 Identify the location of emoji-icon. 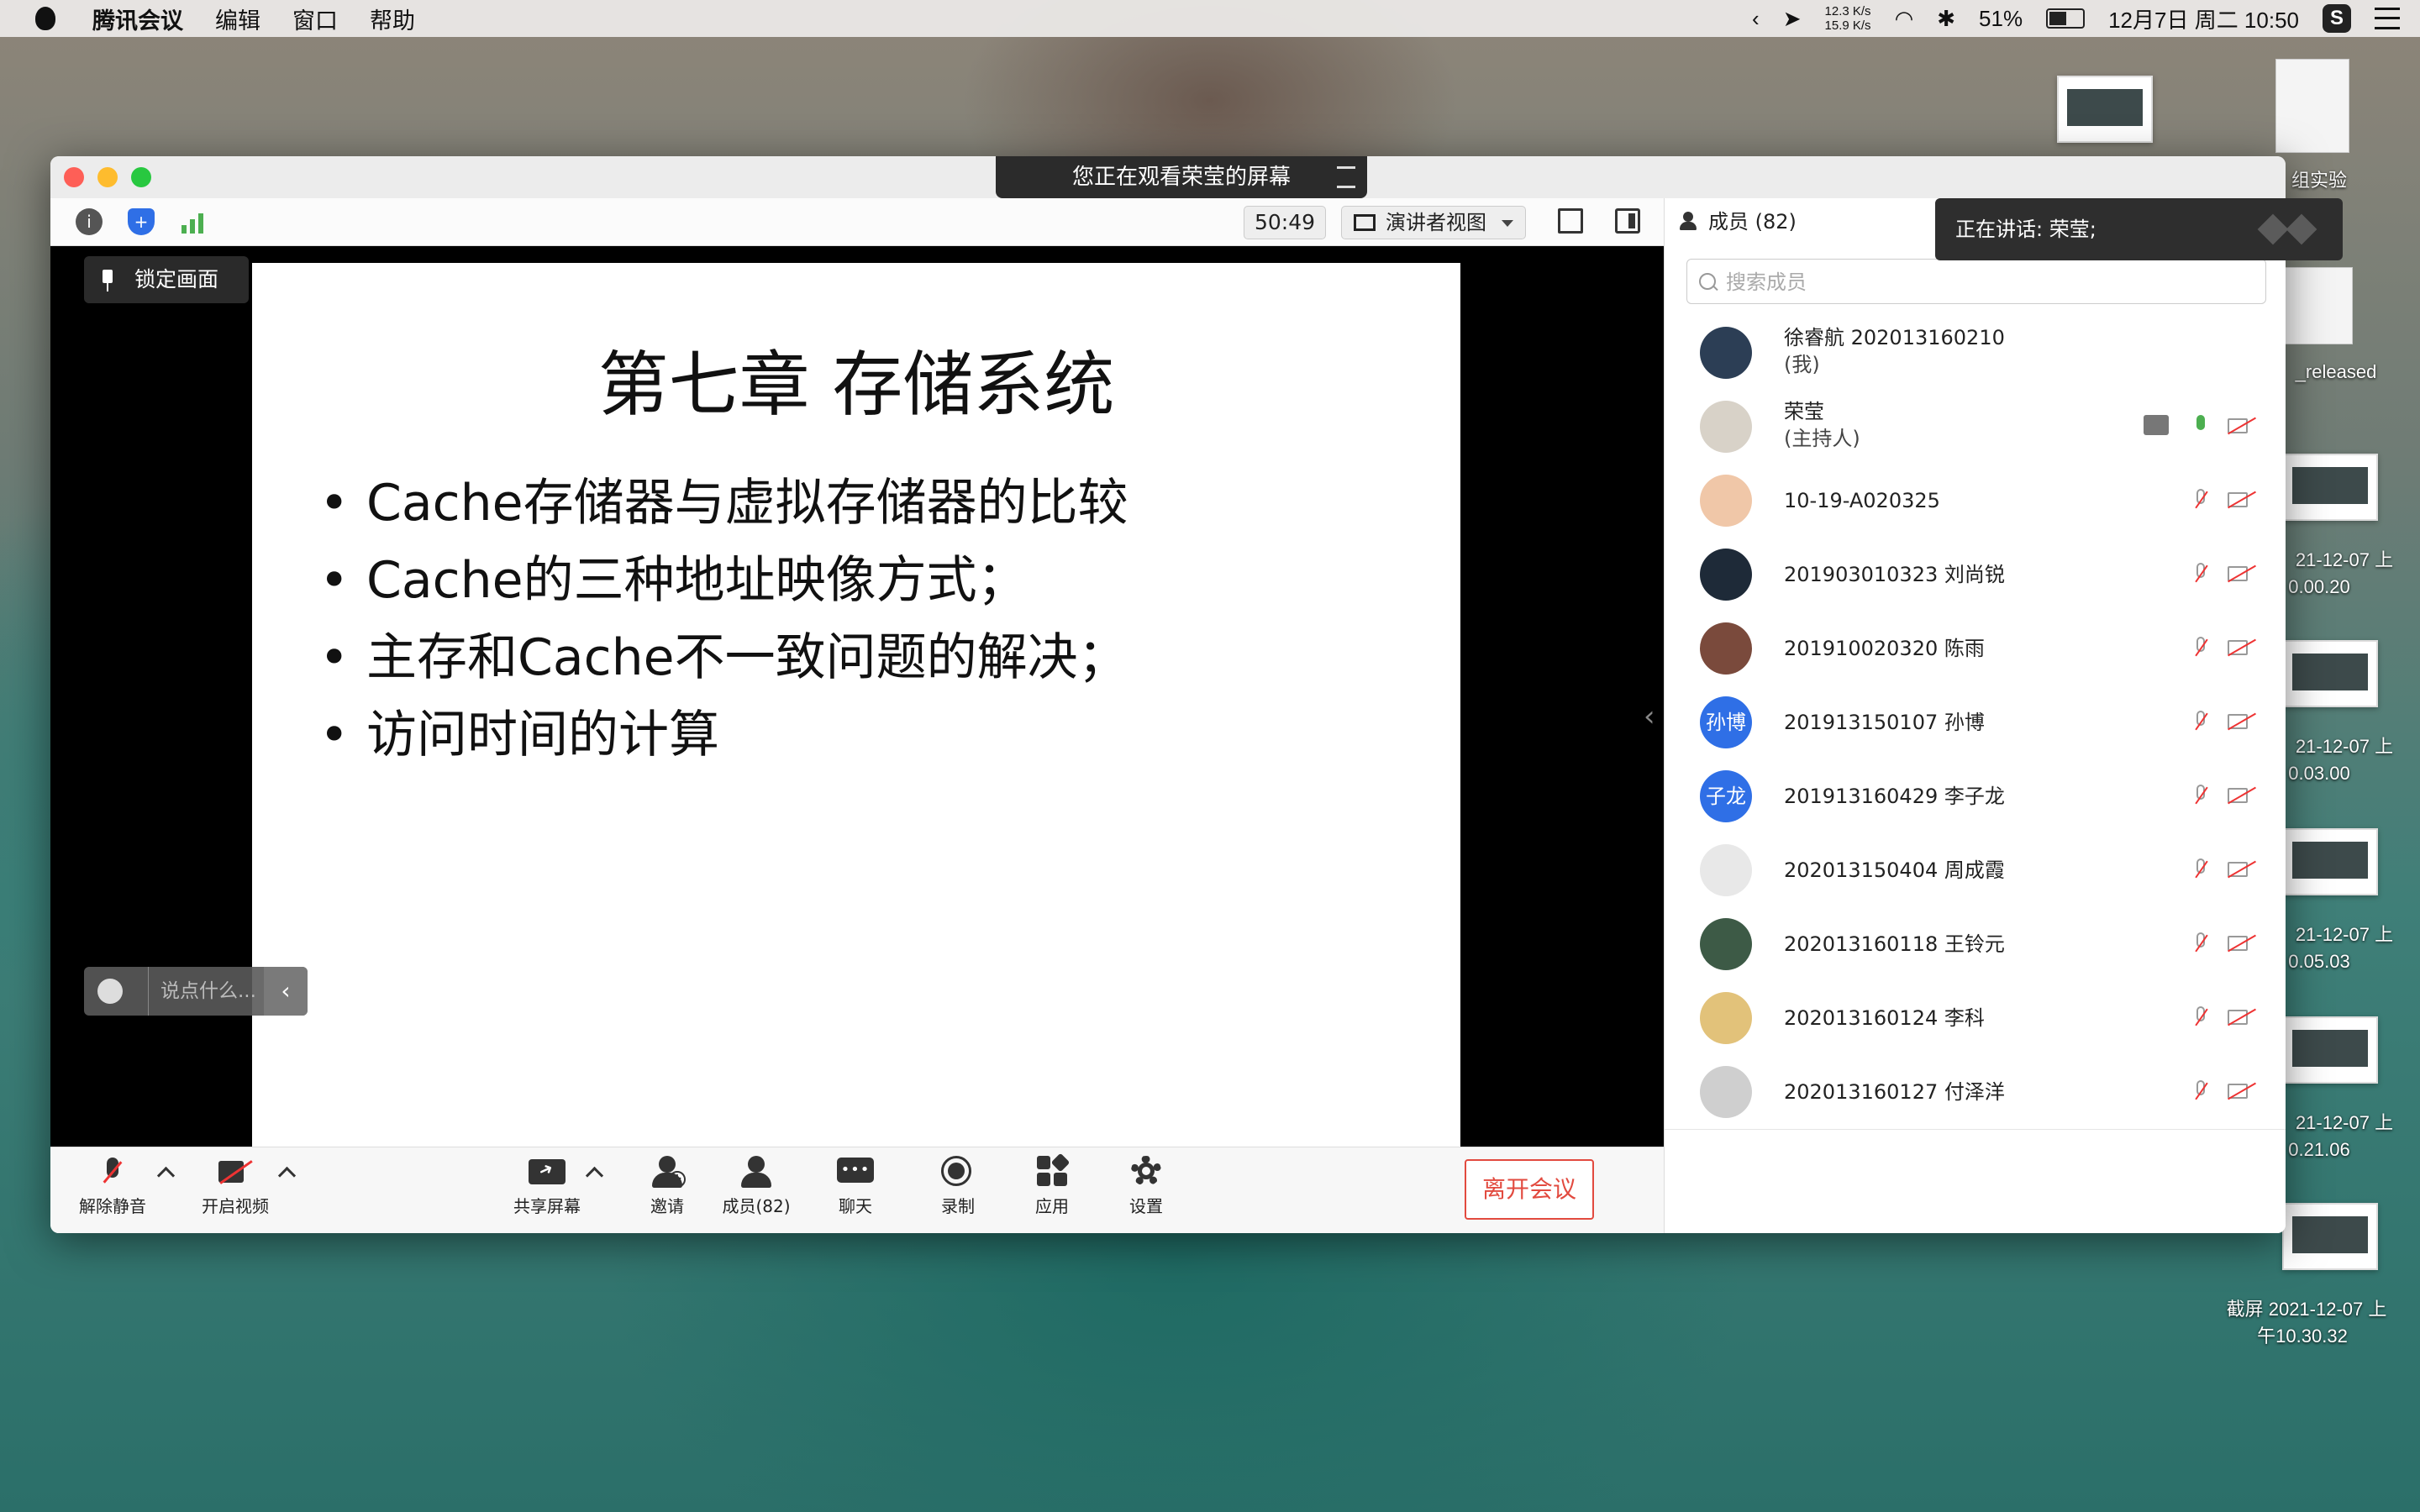
(110, 991).